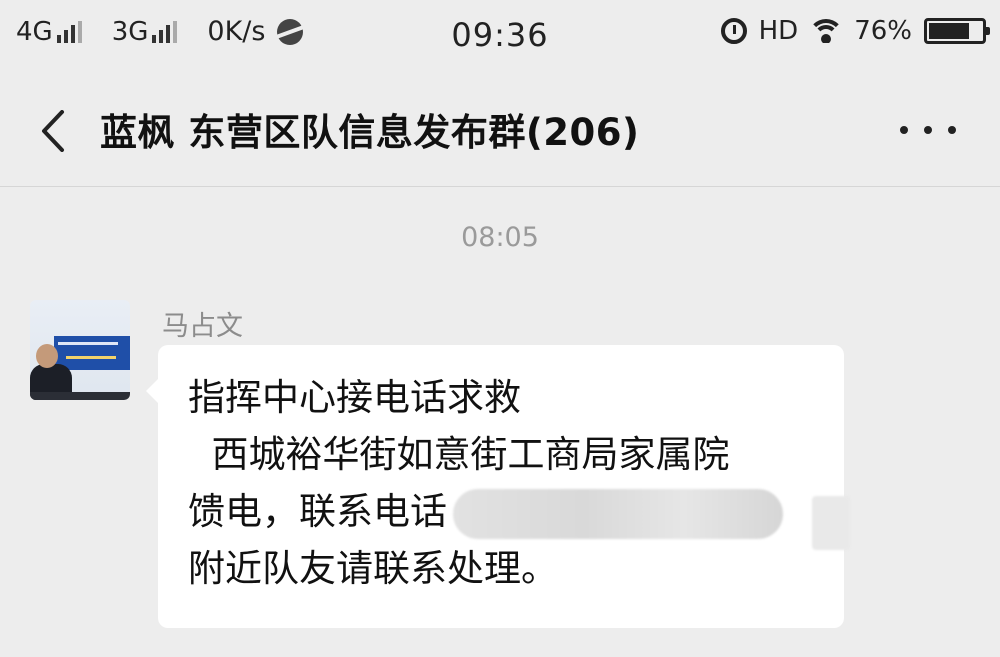 This screenshot has width=1000, height=657. Describe the element at coordinates (54, 131) in the screenshot. I see `back-arrow-icon` at that location.